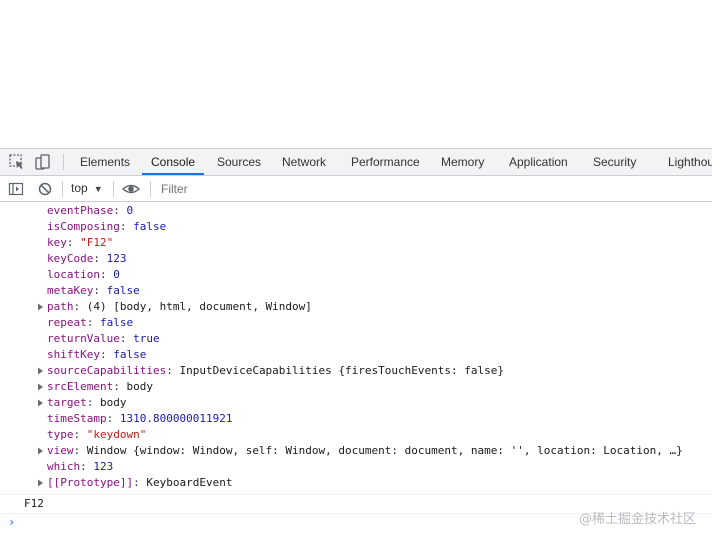 This screenshot has width=712, height=548. I want to click on property-key: key, so click(57, 242).